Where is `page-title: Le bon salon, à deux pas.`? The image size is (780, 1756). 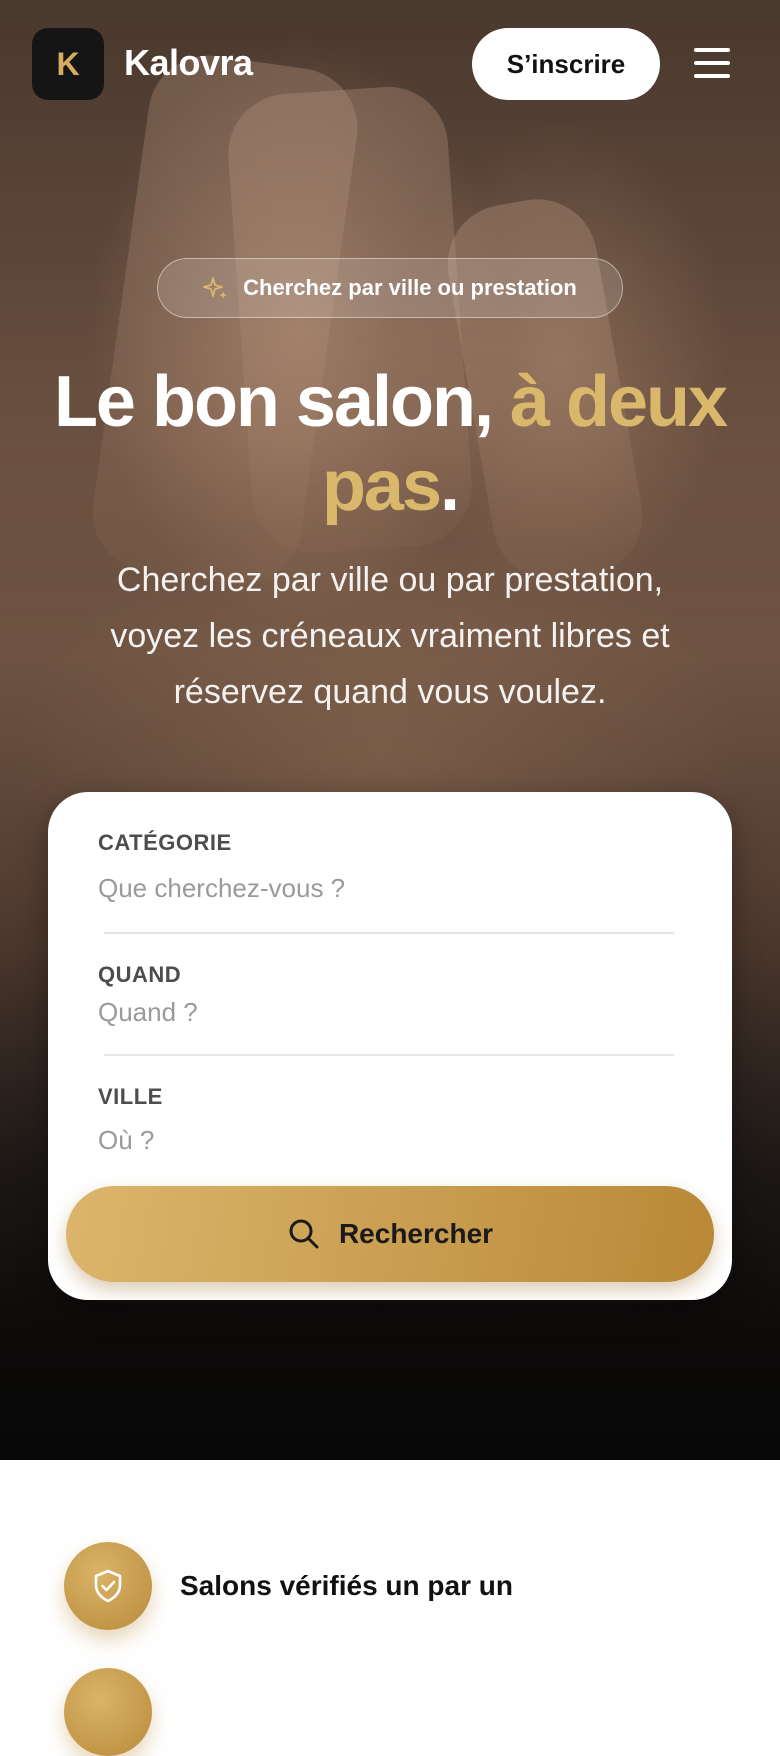
page-title: Le bon salon, à deux pas. is located at coordinates (390, 444).